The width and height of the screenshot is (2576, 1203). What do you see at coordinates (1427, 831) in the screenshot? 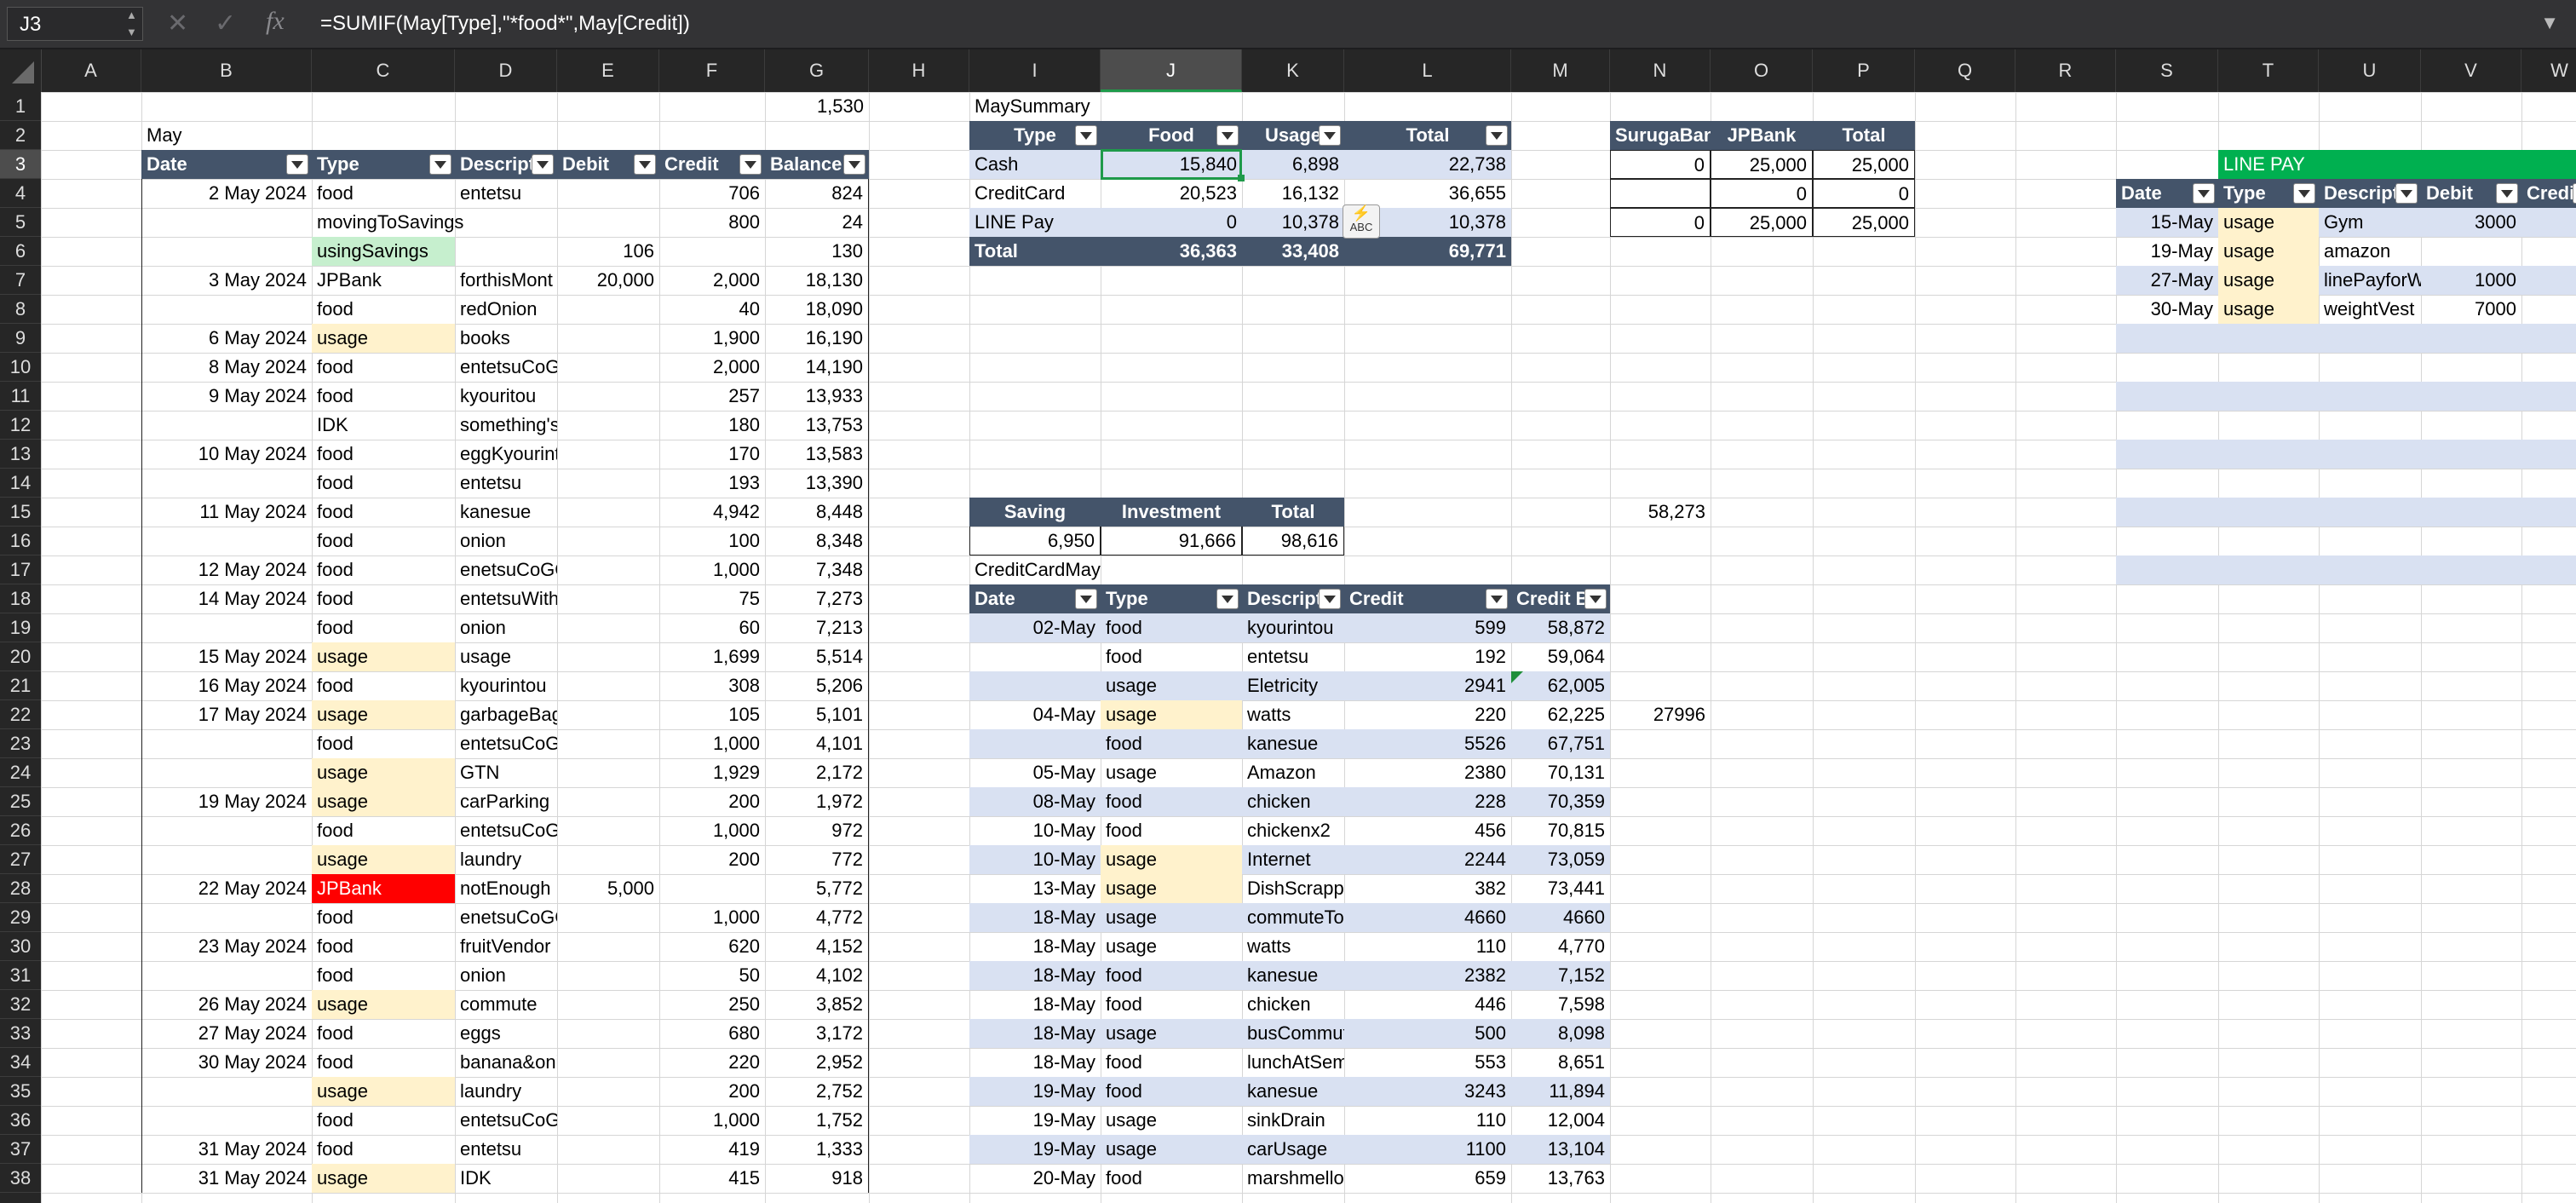
I see `cc-row-26-l: 456` at bounding box center [1427, 831].